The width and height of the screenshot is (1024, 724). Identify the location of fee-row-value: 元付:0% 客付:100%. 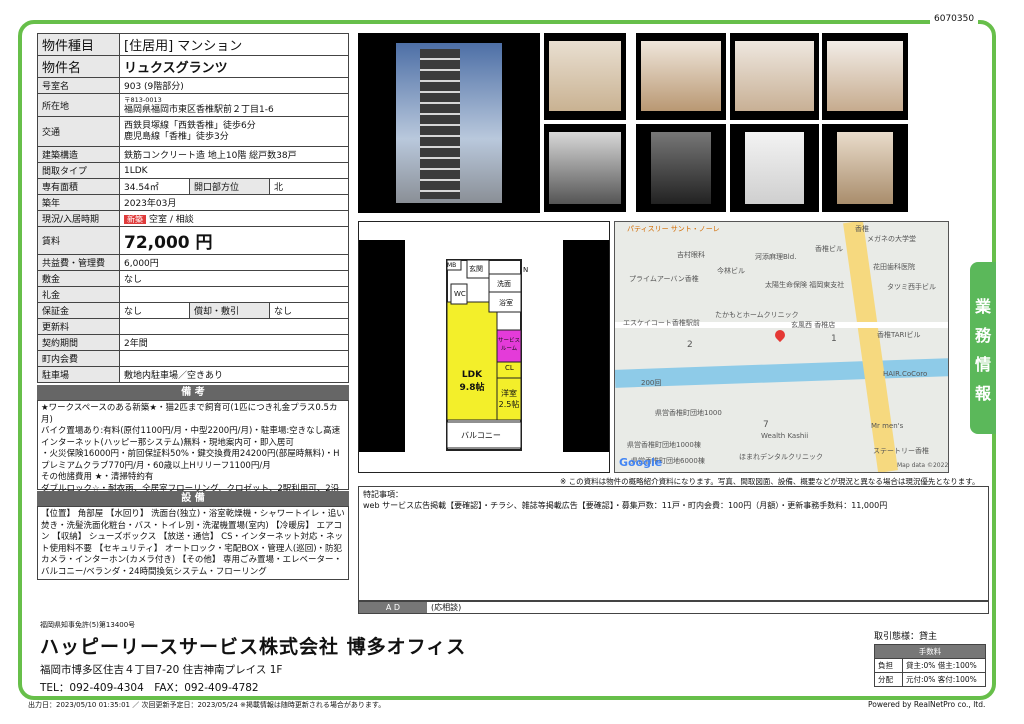
(944, 679).